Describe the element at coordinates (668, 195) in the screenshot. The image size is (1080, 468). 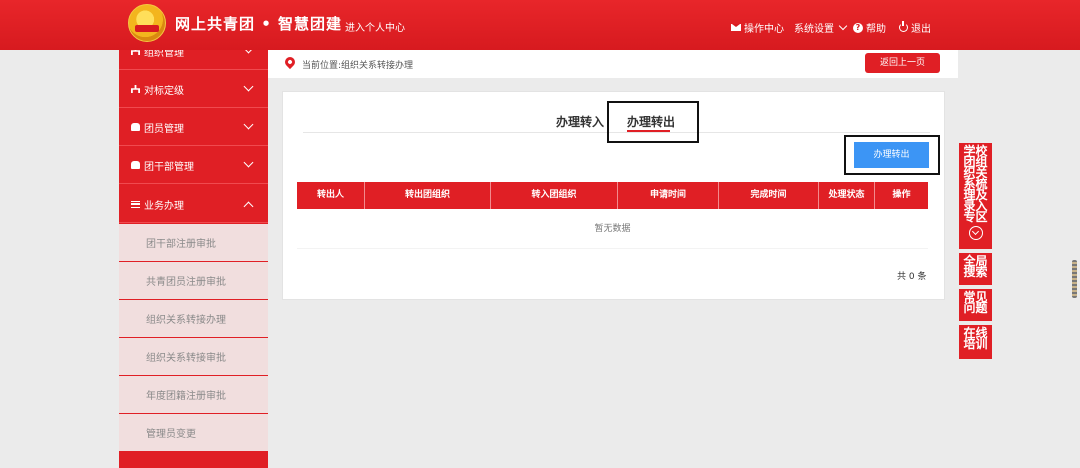
I see `column-header: 申请时间` at that location.